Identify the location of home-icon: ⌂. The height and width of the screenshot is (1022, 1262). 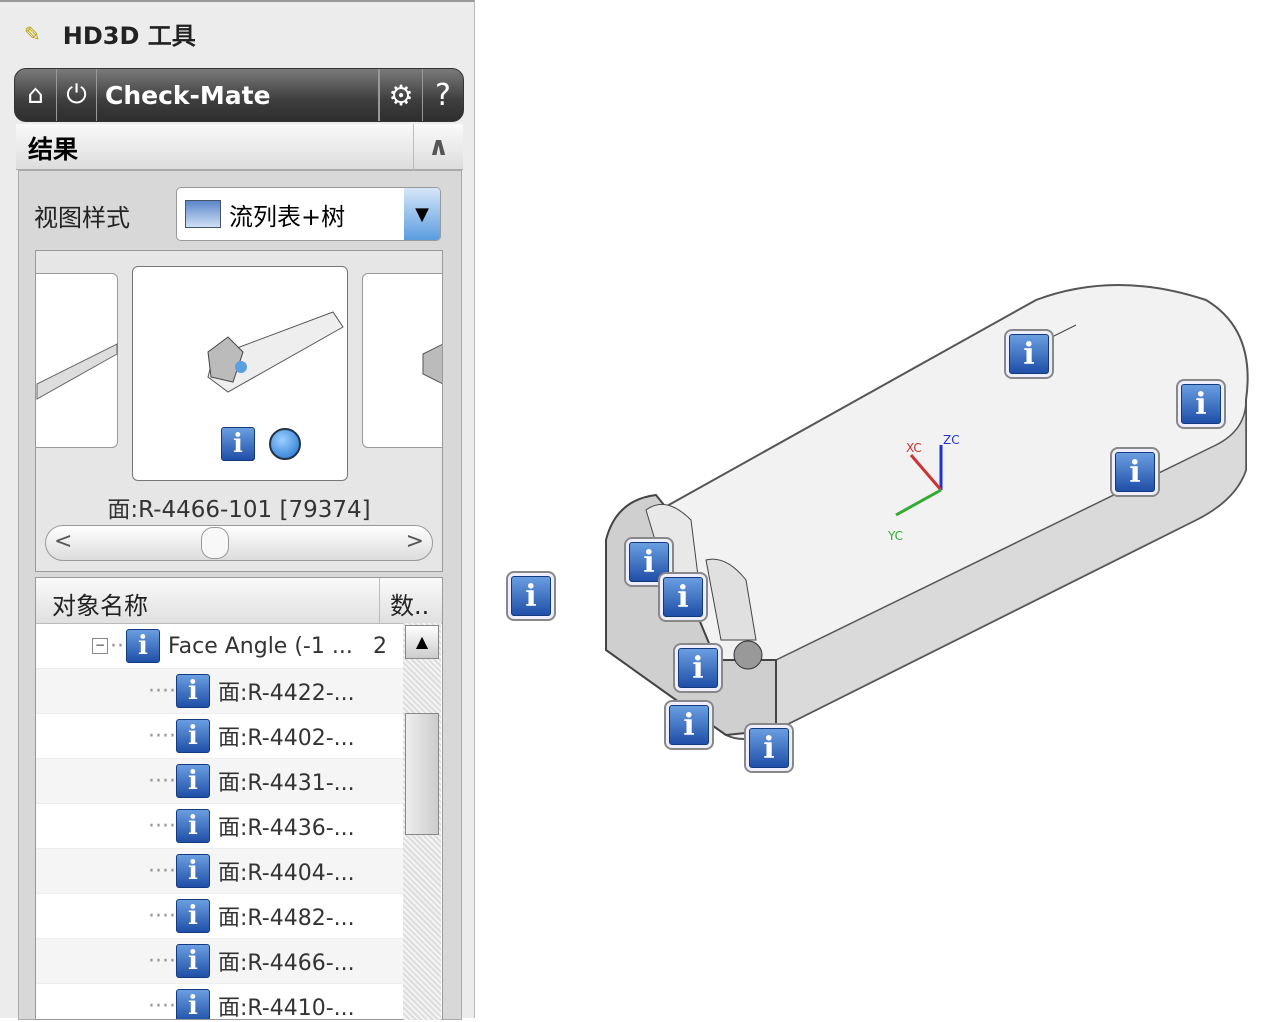
(35, 95).